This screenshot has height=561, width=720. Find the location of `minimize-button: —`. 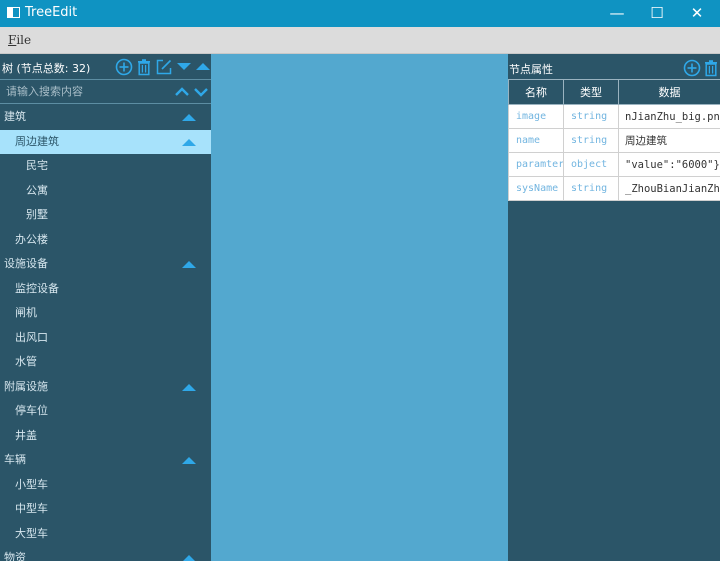

minimize-button: — is located at coordinates (617, 13).